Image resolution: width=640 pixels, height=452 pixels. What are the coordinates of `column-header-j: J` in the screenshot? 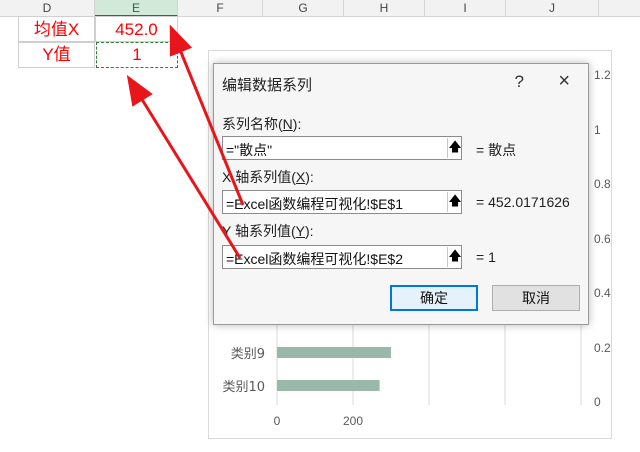 It's located at (552, 8).